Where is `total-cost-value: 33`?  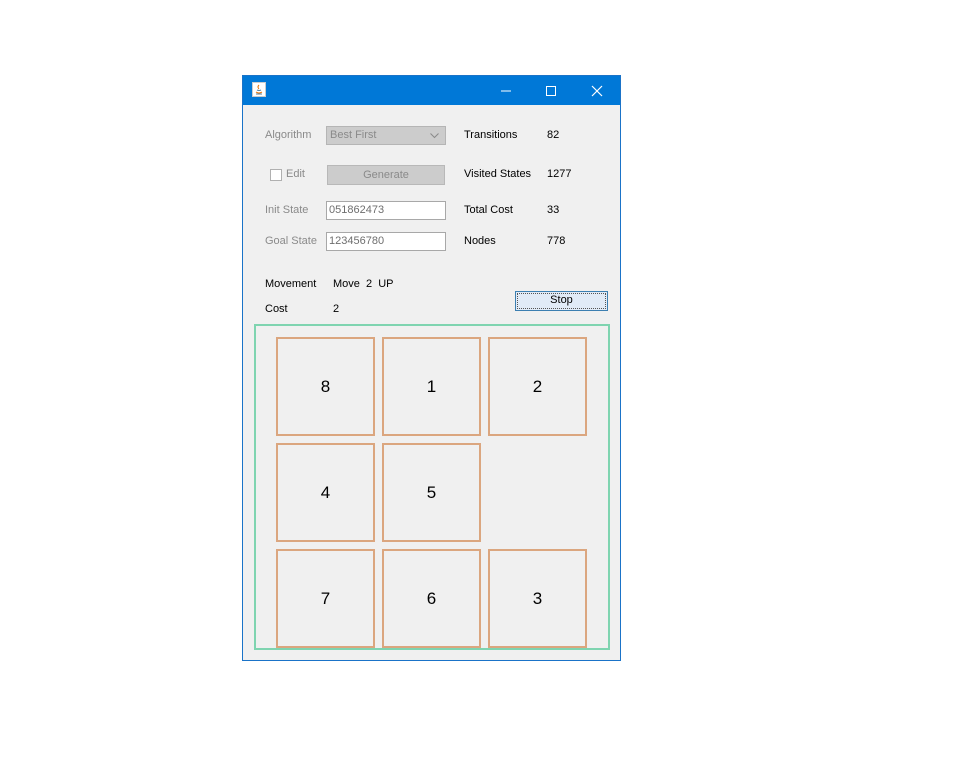 total-cost-value: 33 is located at coordinates (553, 210).